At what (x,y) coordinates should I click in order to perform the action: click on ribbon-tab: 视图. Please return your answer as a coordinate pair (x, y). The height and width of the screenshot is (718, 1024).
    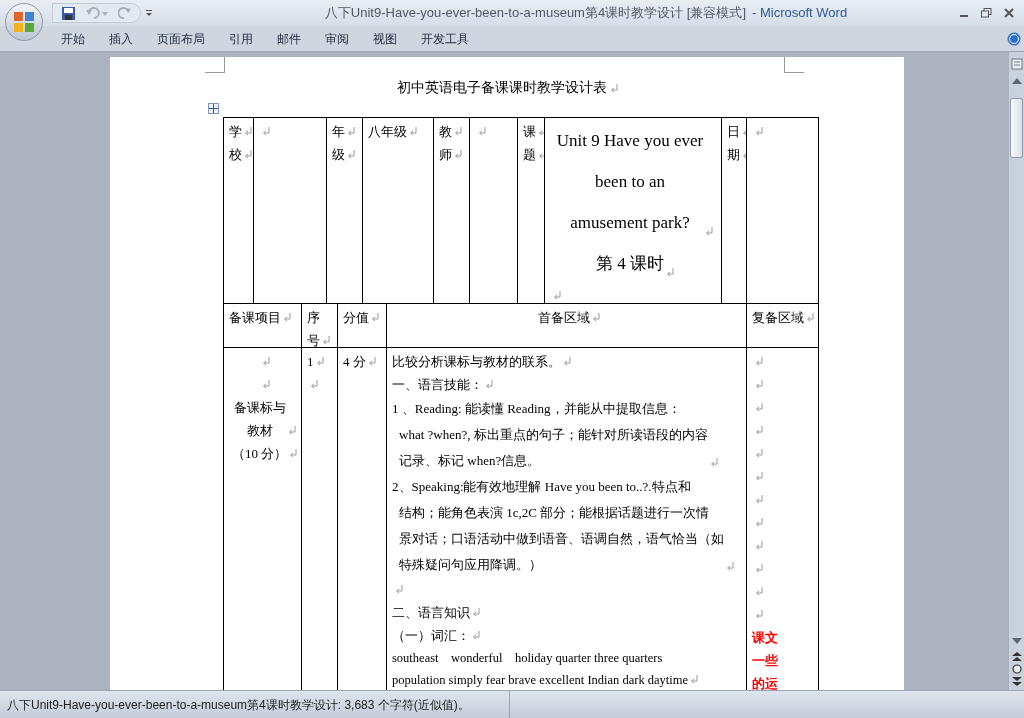
    Looking at the image, I should click on (385, 38).